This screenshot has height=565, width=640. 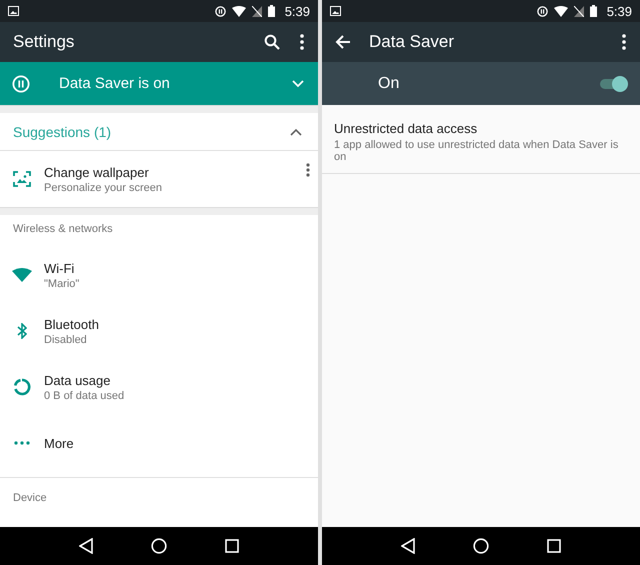 What do you see at coordinates (22, 331) in the screenshot?
I see `bluetooth-icon` at bounding box center [22, 331].